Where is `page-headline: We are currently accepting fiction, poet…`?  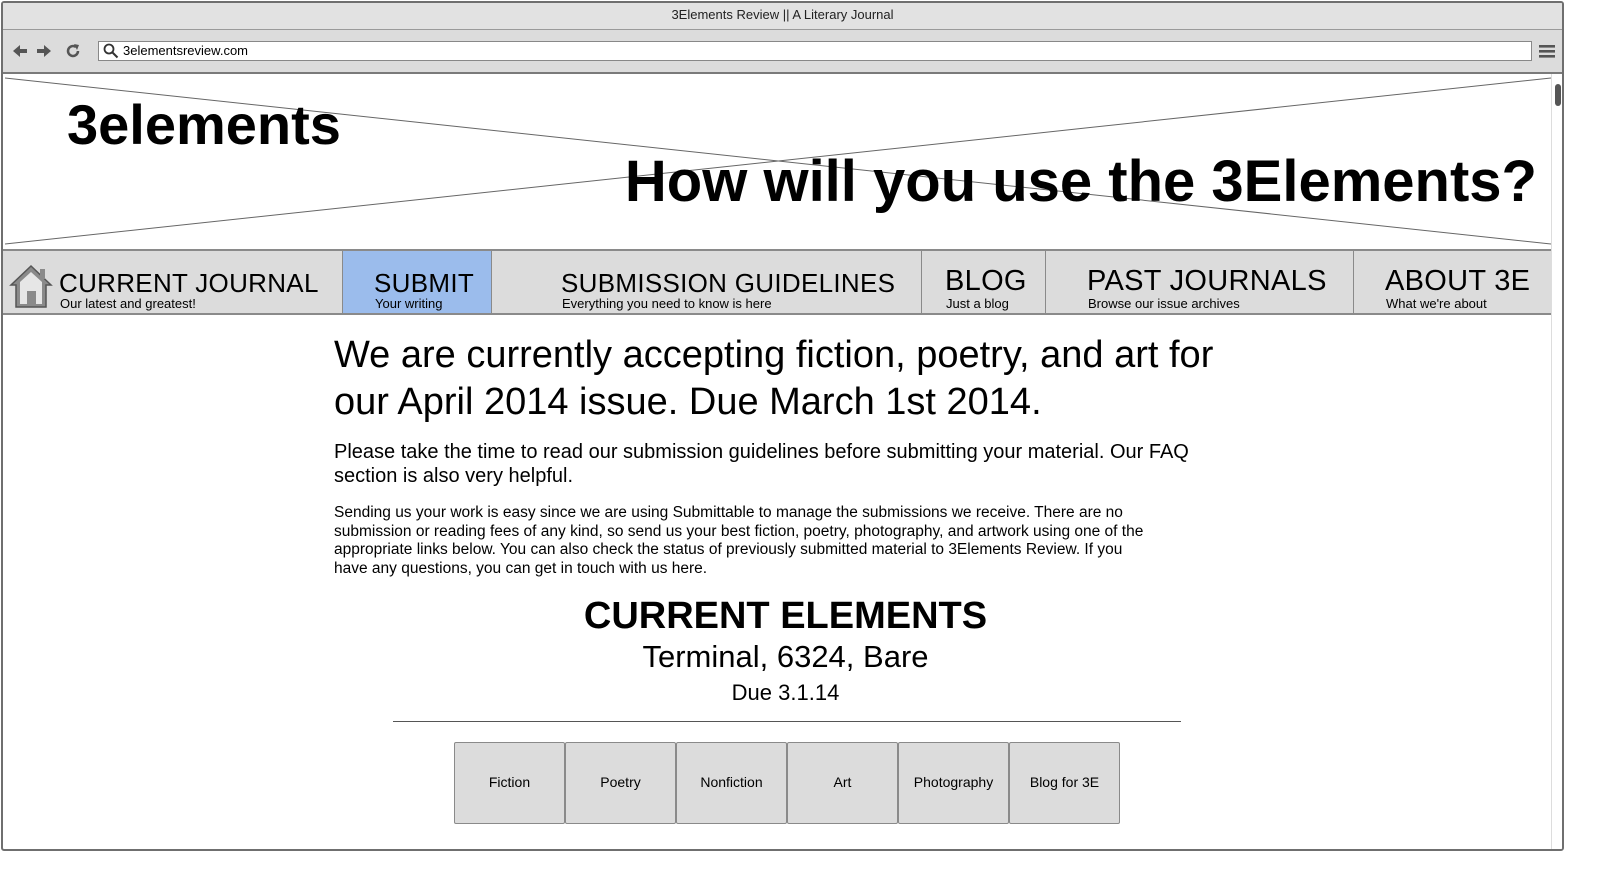 page-headline: We are currently accepting fiction, poet… is located at coordinates (774, 378).